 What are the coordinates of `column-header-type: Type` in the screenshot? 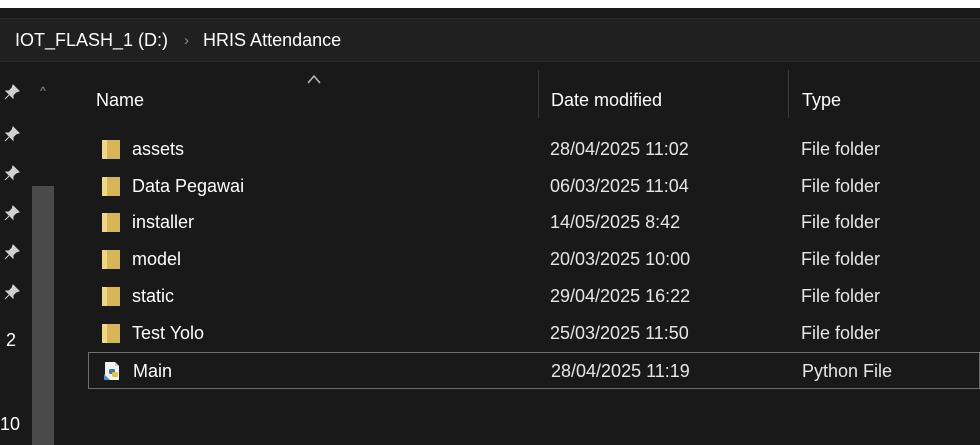 It's located at (821, 100).